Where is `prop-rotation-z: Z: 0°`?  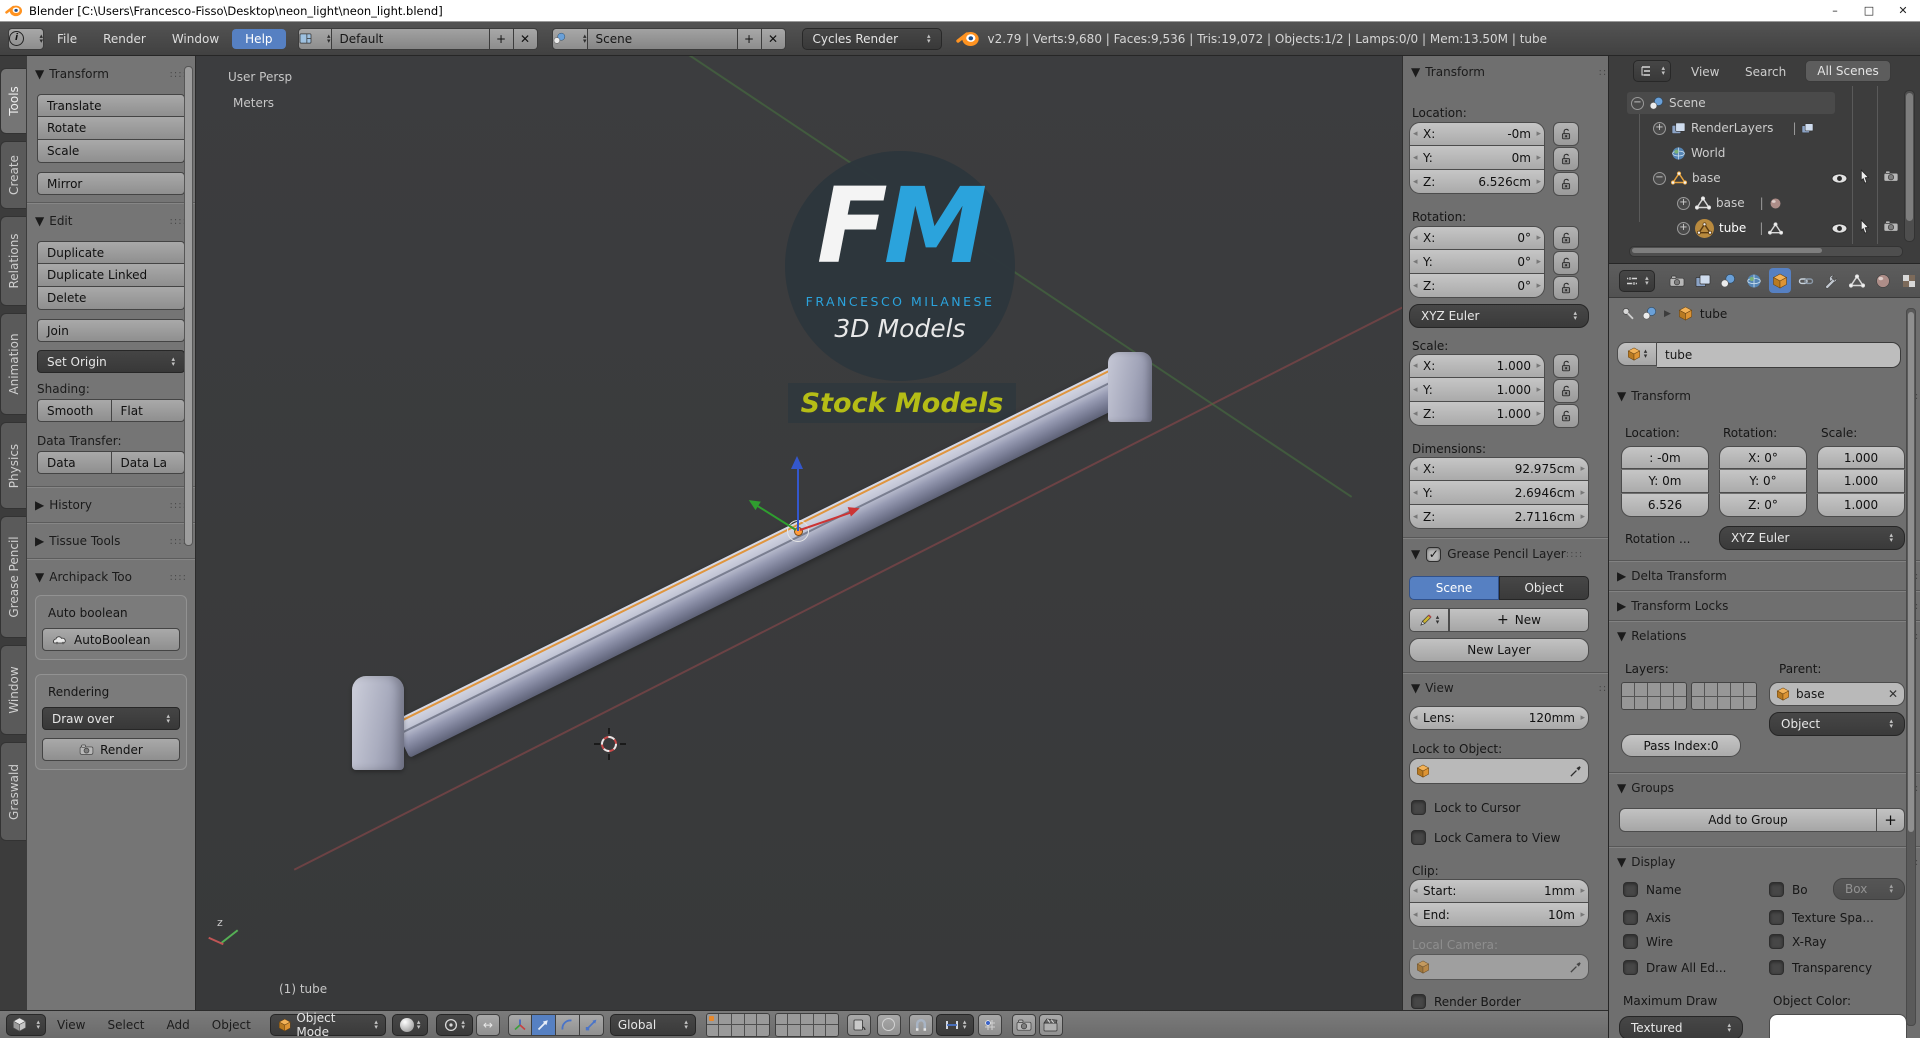 prop-rotation-z: Z: 0° is located at coordinates (1763, 505).